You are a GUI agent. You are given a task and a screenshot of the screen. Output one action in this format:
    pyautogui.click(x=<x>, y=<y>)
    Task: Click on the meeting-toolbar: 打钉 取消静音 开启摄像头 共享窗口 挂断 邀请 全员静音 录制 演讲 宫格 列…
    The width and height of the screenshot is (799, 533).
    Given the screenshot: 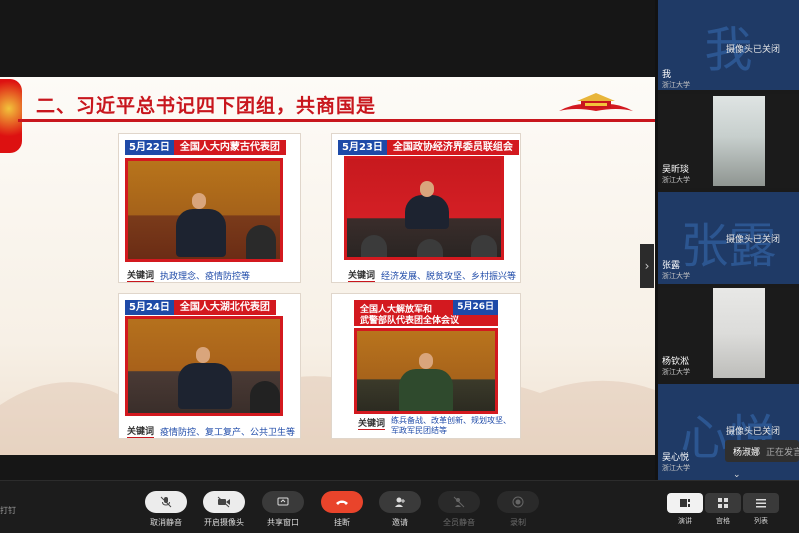 What is the action you would take?
    pyautogui.click(x=399, y=506)
    